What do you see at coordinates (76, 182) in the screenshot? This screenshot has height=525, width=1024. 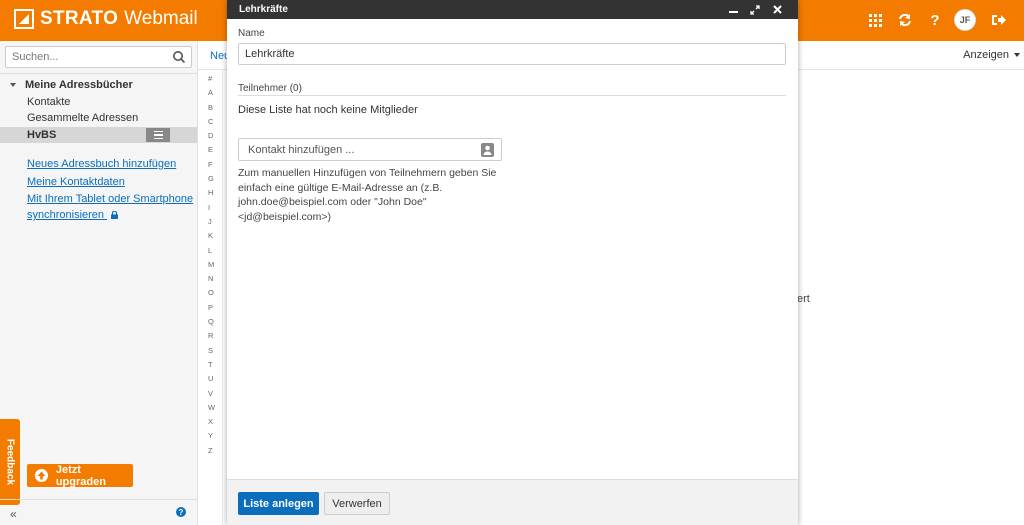 I see `my-contact-data-link: Meine Kontaktdaten` at bounding box center [76, 182].